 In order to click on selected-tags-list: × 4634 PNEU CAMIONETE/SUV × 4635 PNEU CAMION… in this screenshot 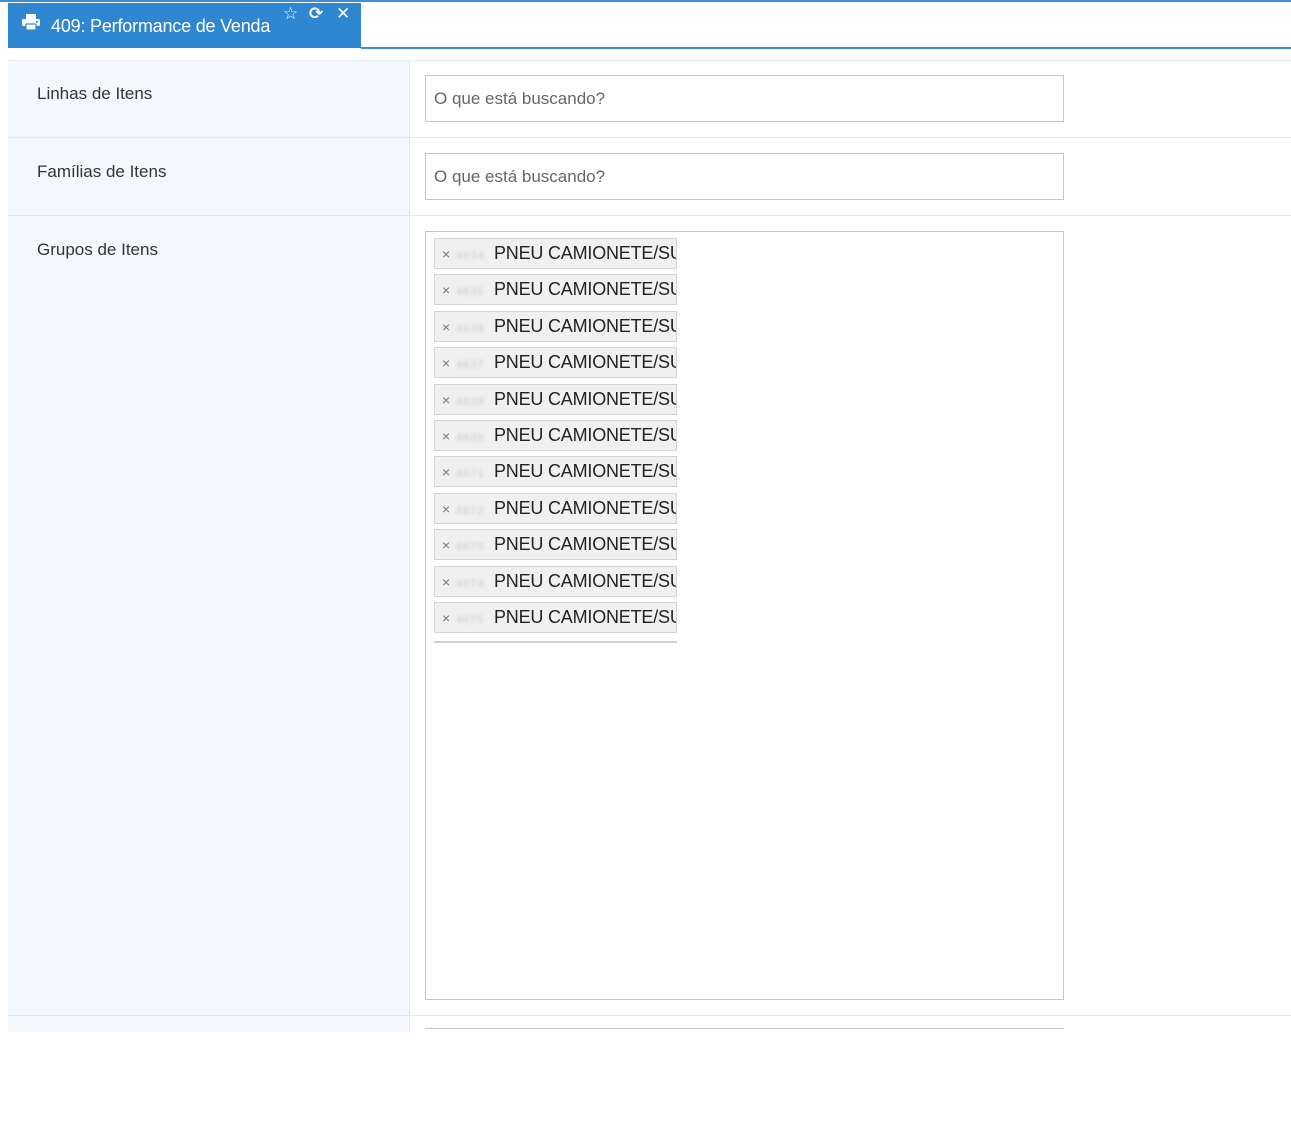, I will do `click(555, 441)`.